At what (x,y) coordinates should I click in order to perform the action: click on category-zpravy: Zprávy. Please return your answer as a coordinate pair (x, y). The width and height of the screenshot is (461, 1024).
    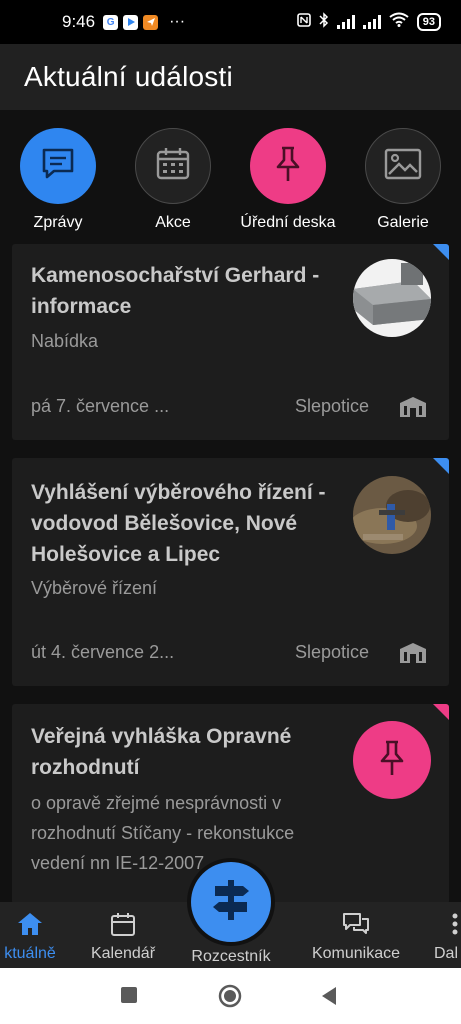
    Looking at the image, I should click on (58, 180).